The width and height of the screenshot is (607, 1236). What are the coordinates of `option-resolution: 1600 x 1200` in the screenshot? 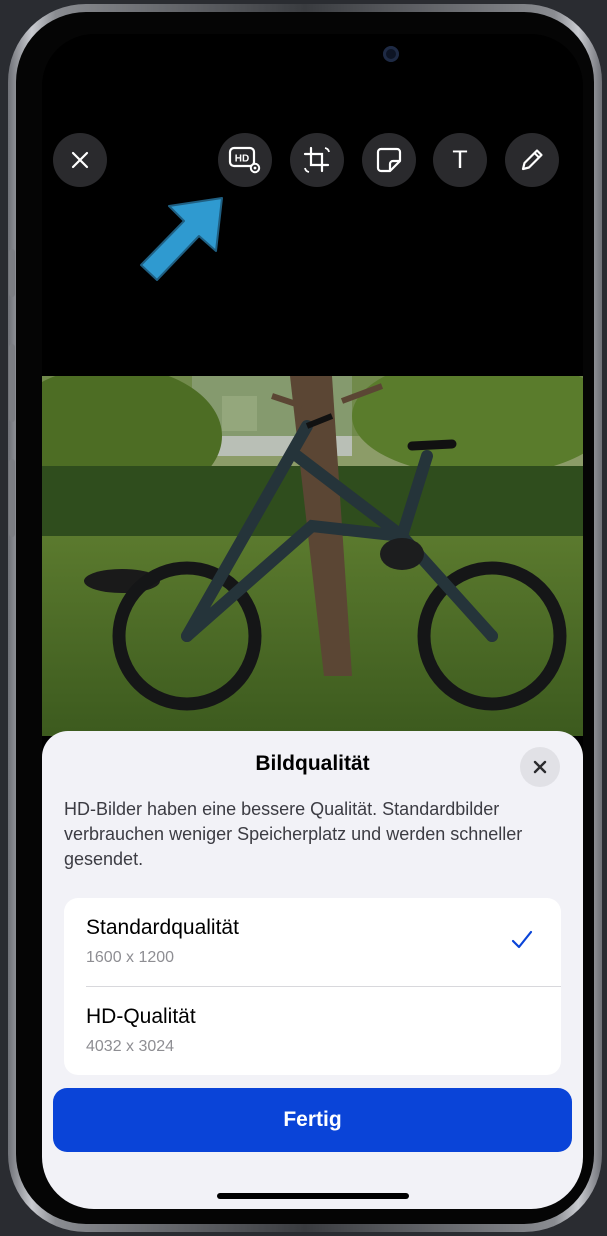 It's located at (130, 957).